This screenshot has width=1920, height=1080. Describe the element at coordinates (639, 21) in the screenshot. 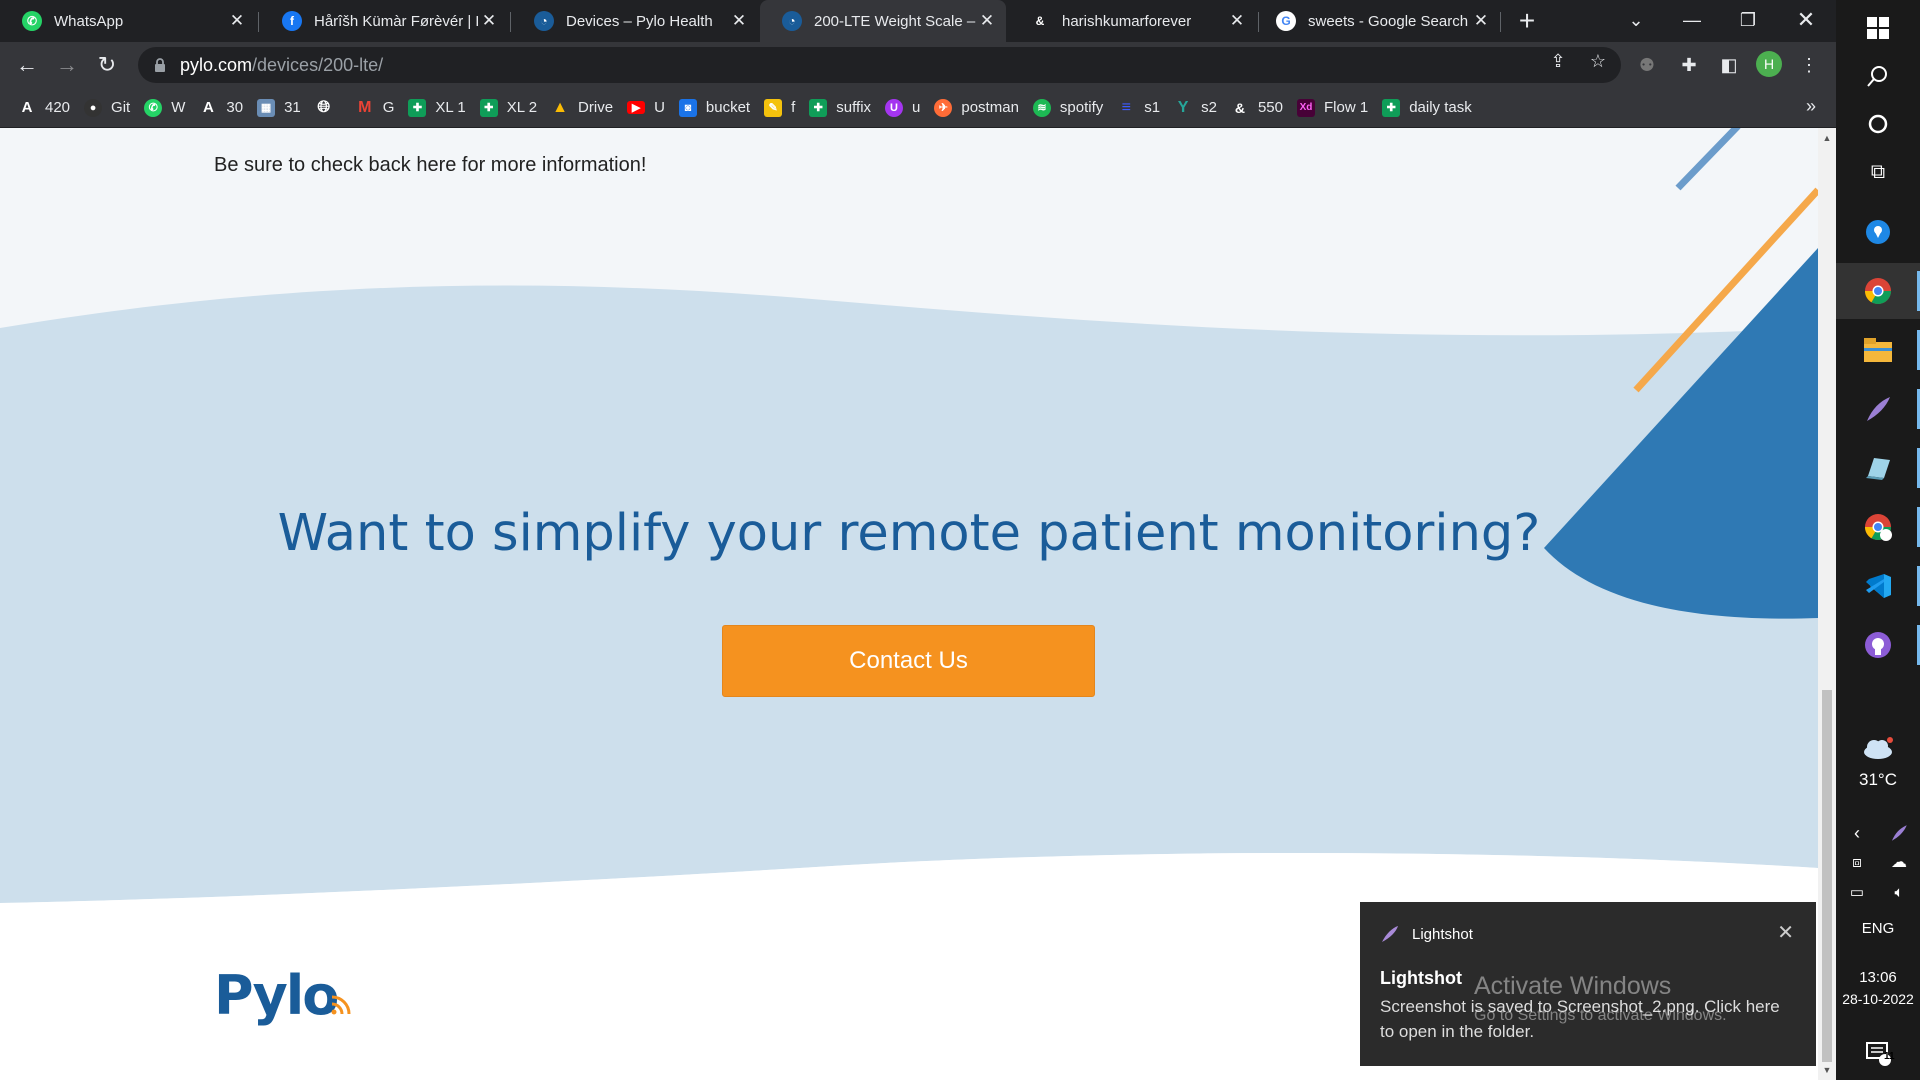

I see `tab-title: Devices – Pylo Health` at that location.